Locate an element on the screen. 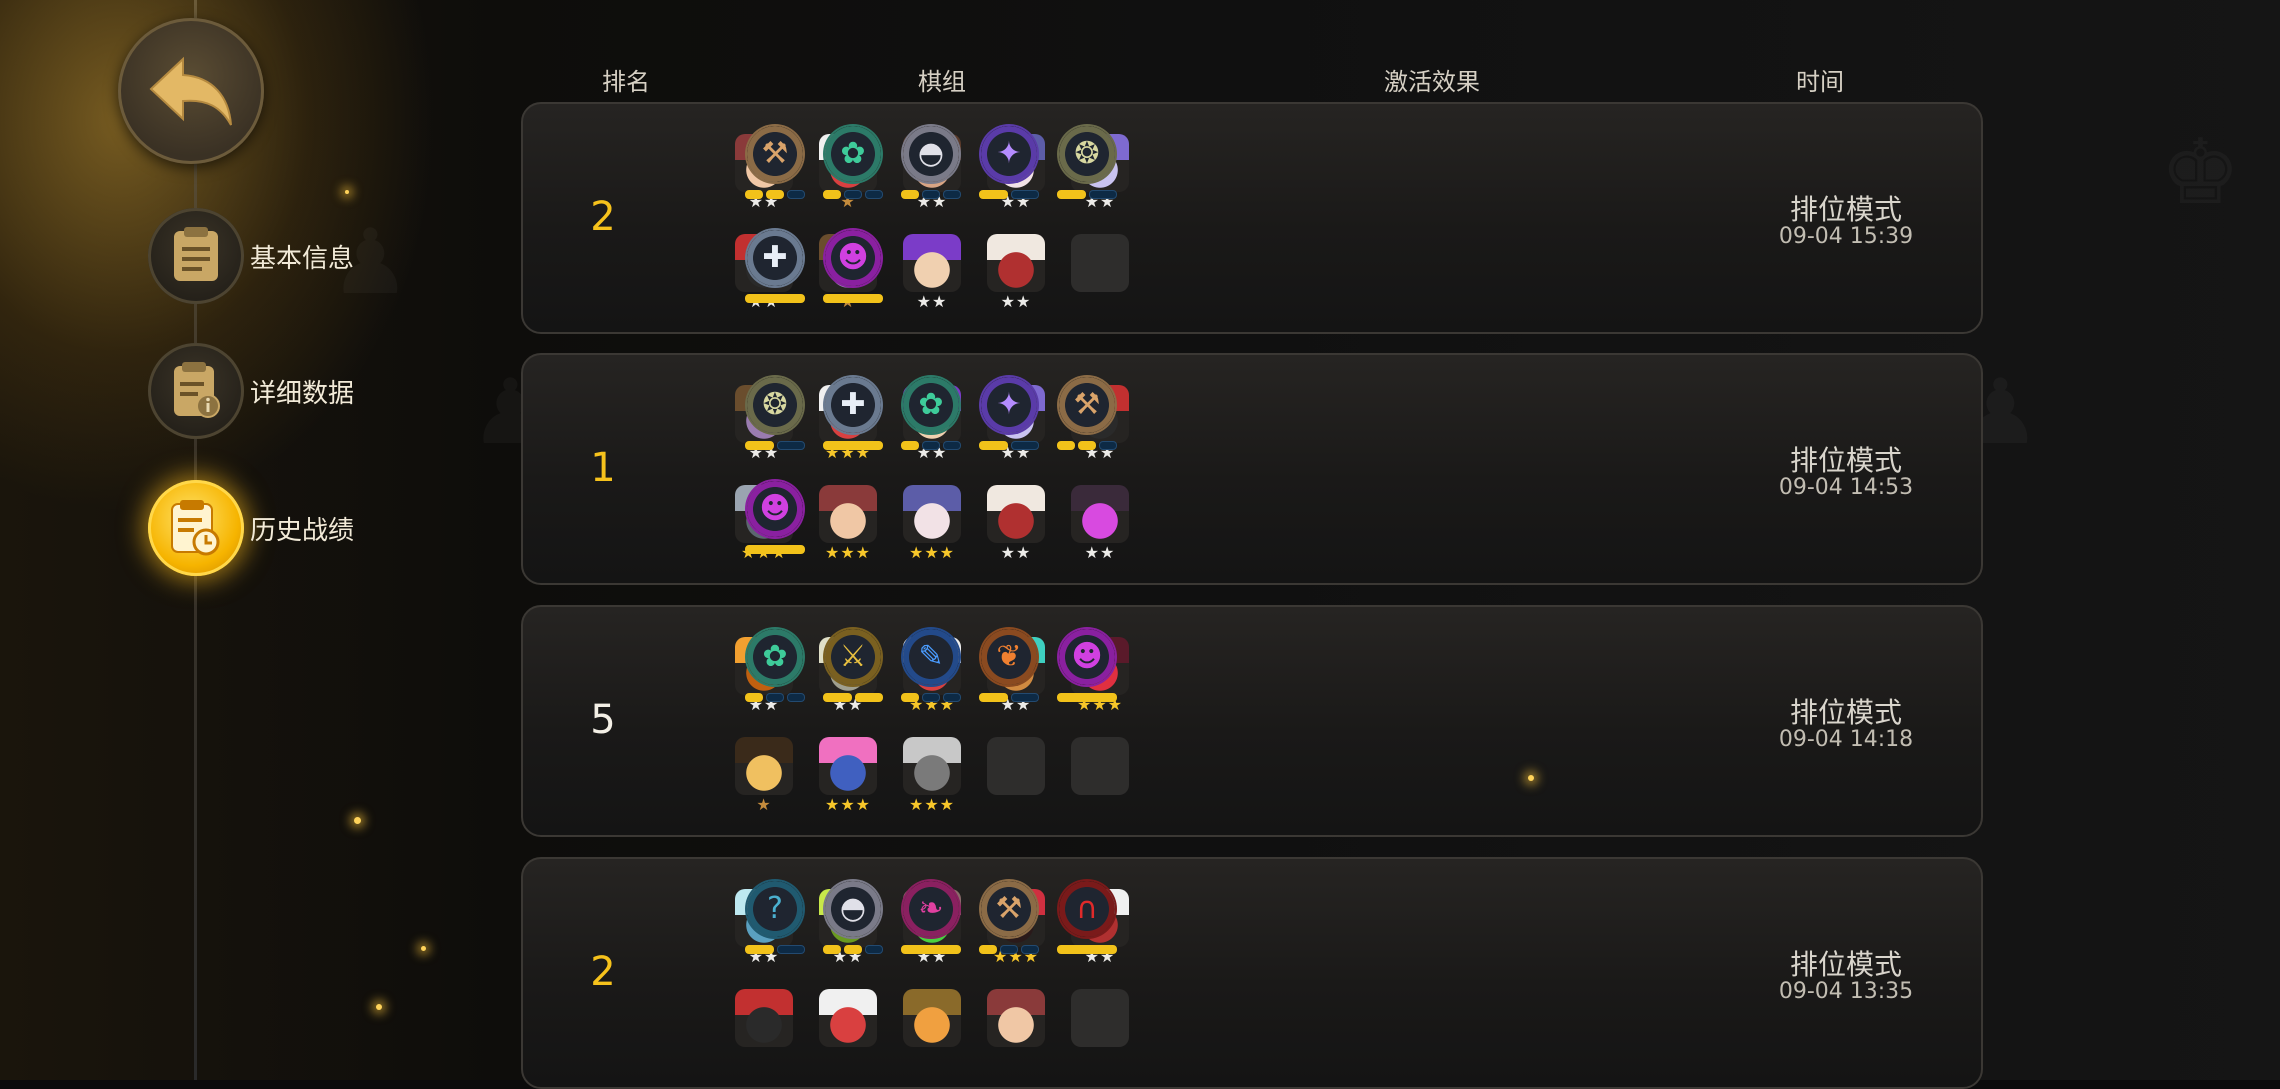  rank-value: 2 is located at coordinates (603, 972).